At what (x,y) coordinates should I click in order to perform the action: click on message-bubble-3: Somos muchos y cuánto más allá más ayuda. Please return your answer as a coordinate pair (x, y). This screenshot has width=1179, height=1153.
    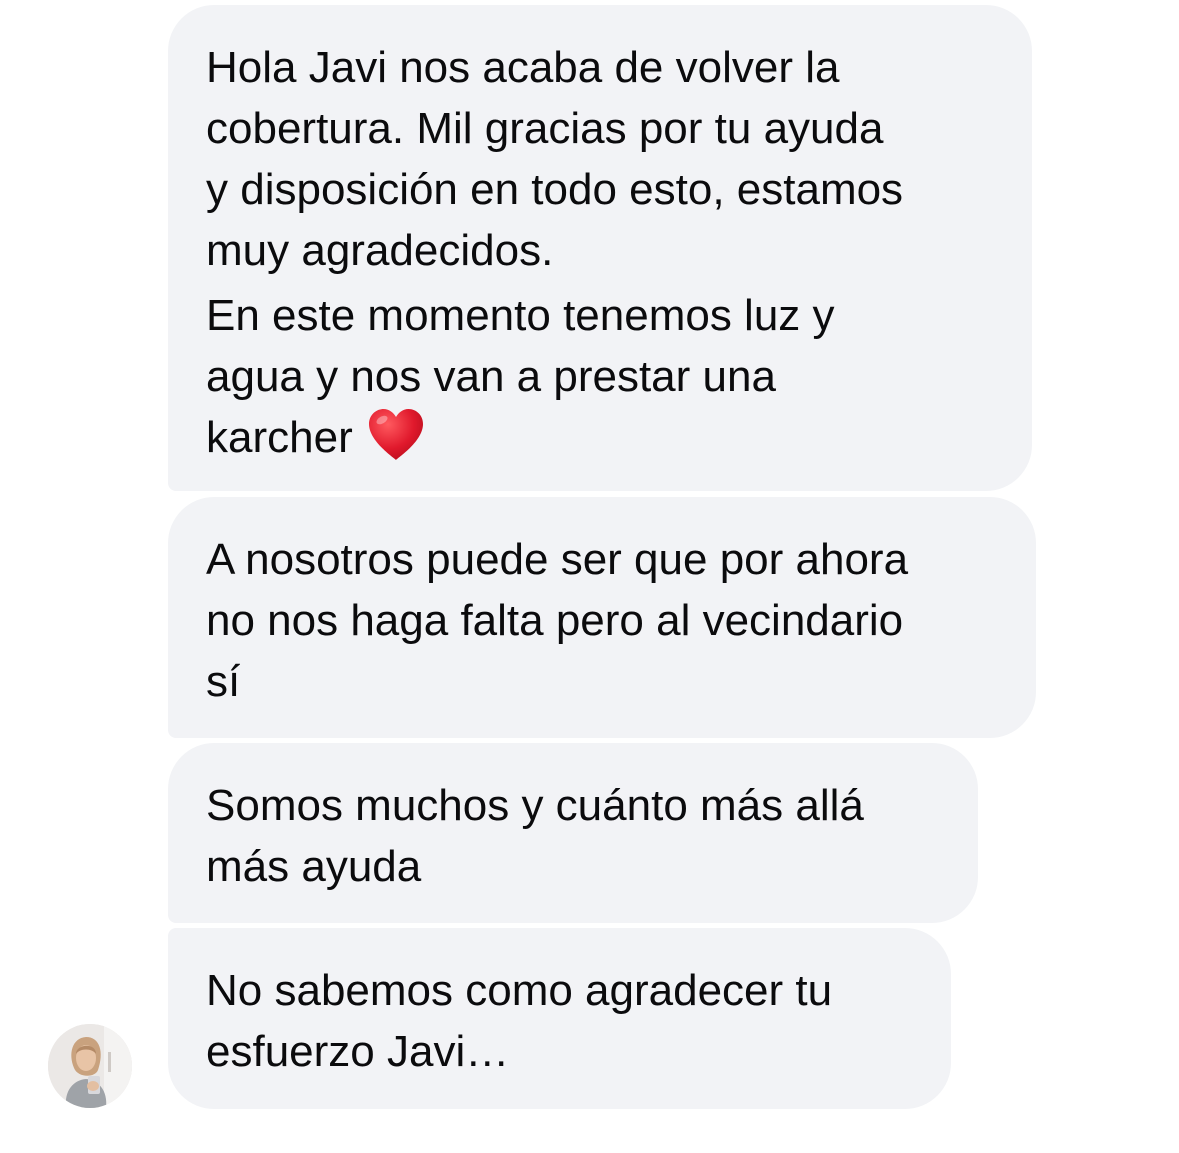
    Looking at the image, I should click on (573, 833).